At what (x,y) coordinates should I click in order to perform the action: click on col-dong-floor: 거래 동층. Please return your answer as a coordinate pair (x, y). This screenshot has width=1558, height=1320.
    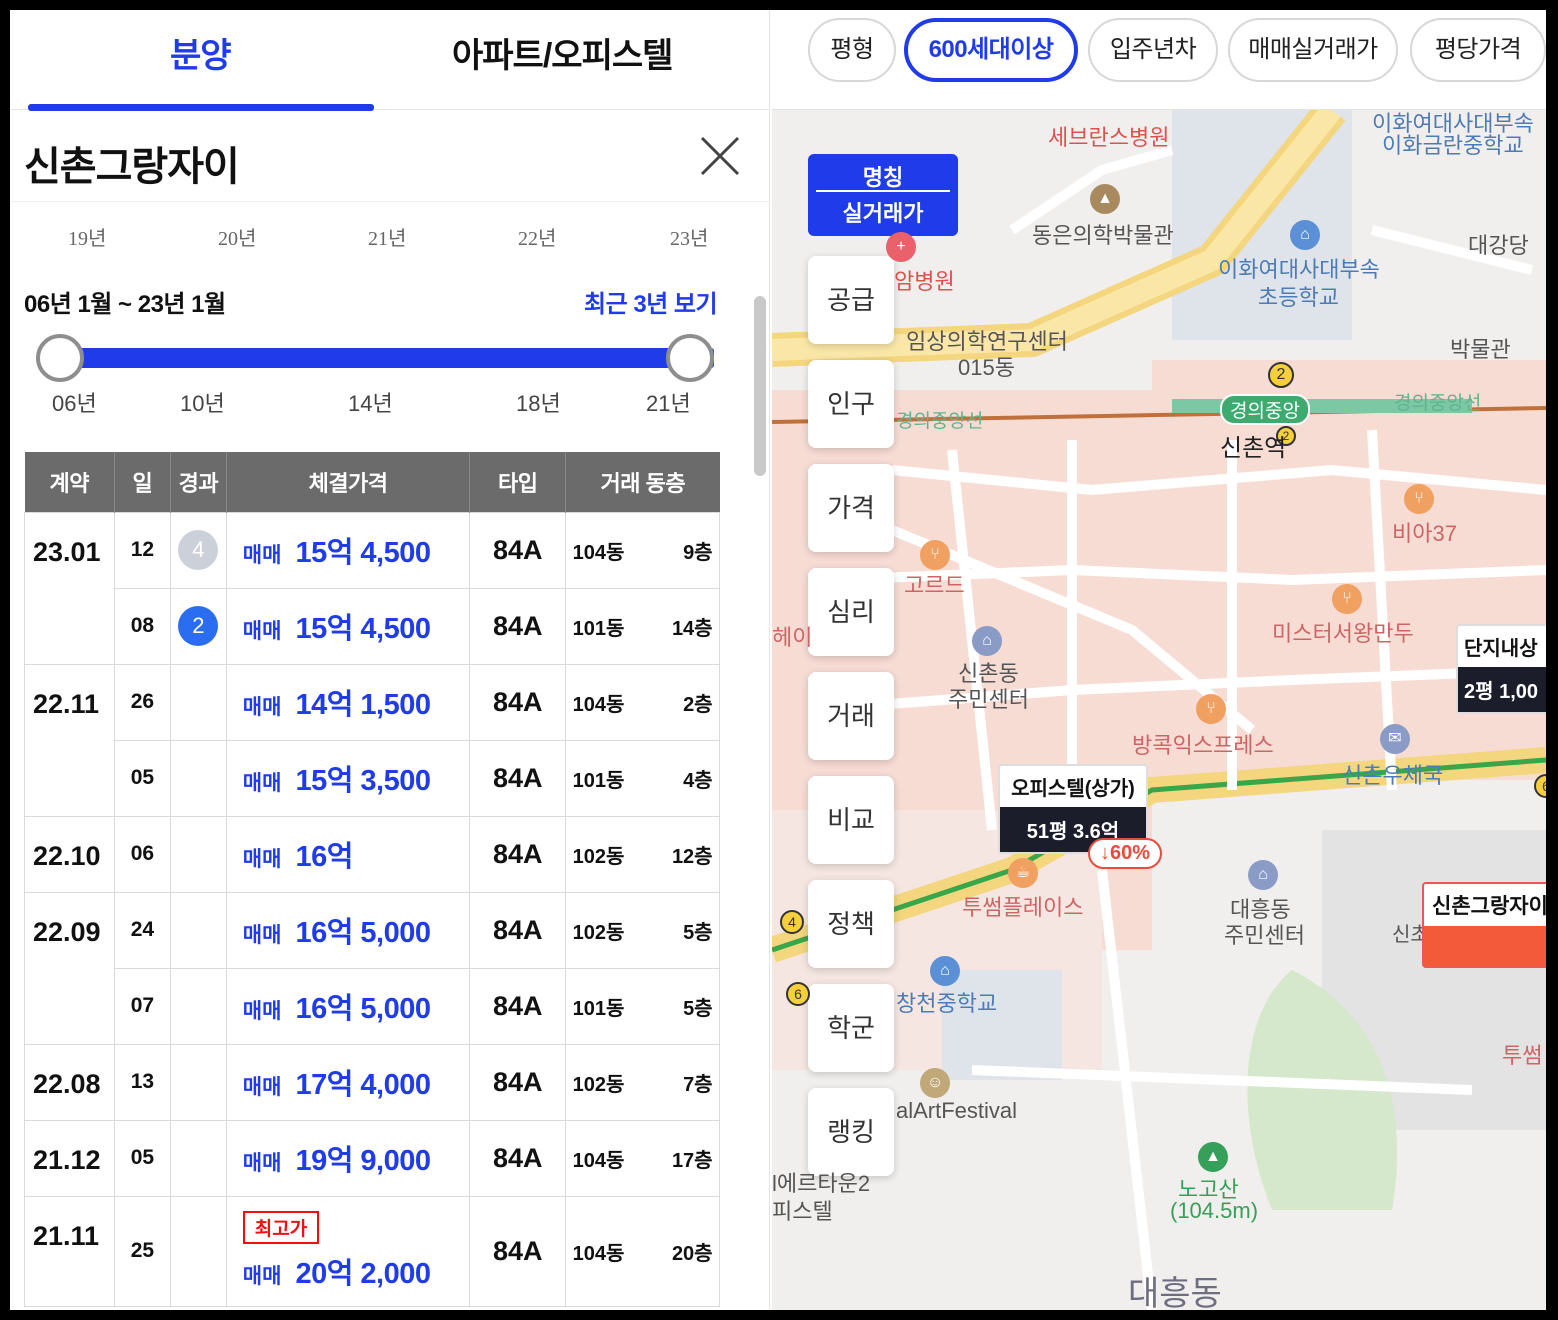
    Looking at the image, I should click on (642, 482).